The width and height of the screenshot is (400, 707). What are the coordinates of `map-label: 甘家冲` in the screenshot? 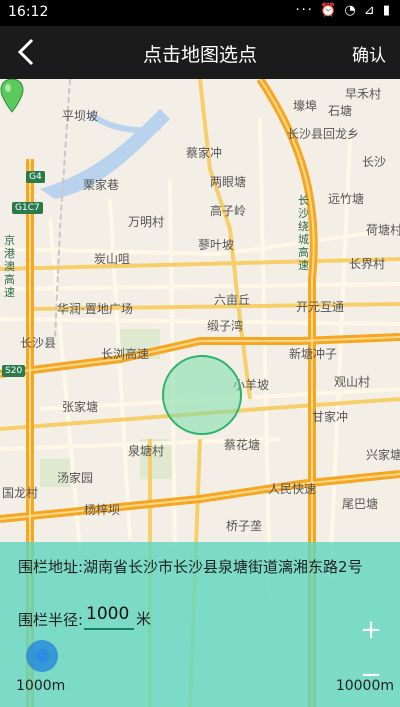 It's located at (330, 417).